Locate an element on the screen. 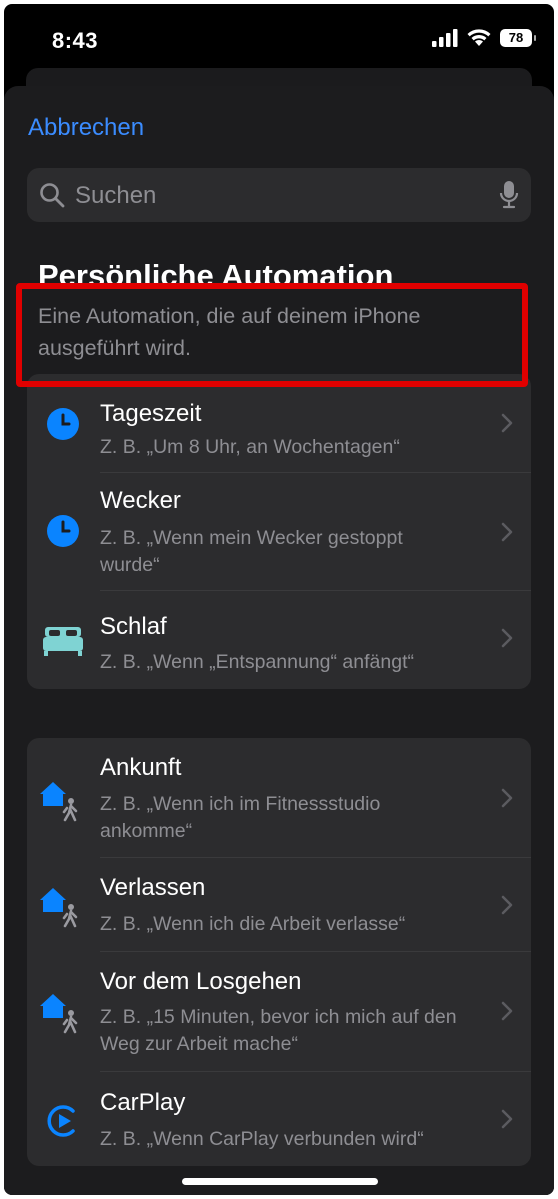  wifi-icon is located at coordinates (479, 37).